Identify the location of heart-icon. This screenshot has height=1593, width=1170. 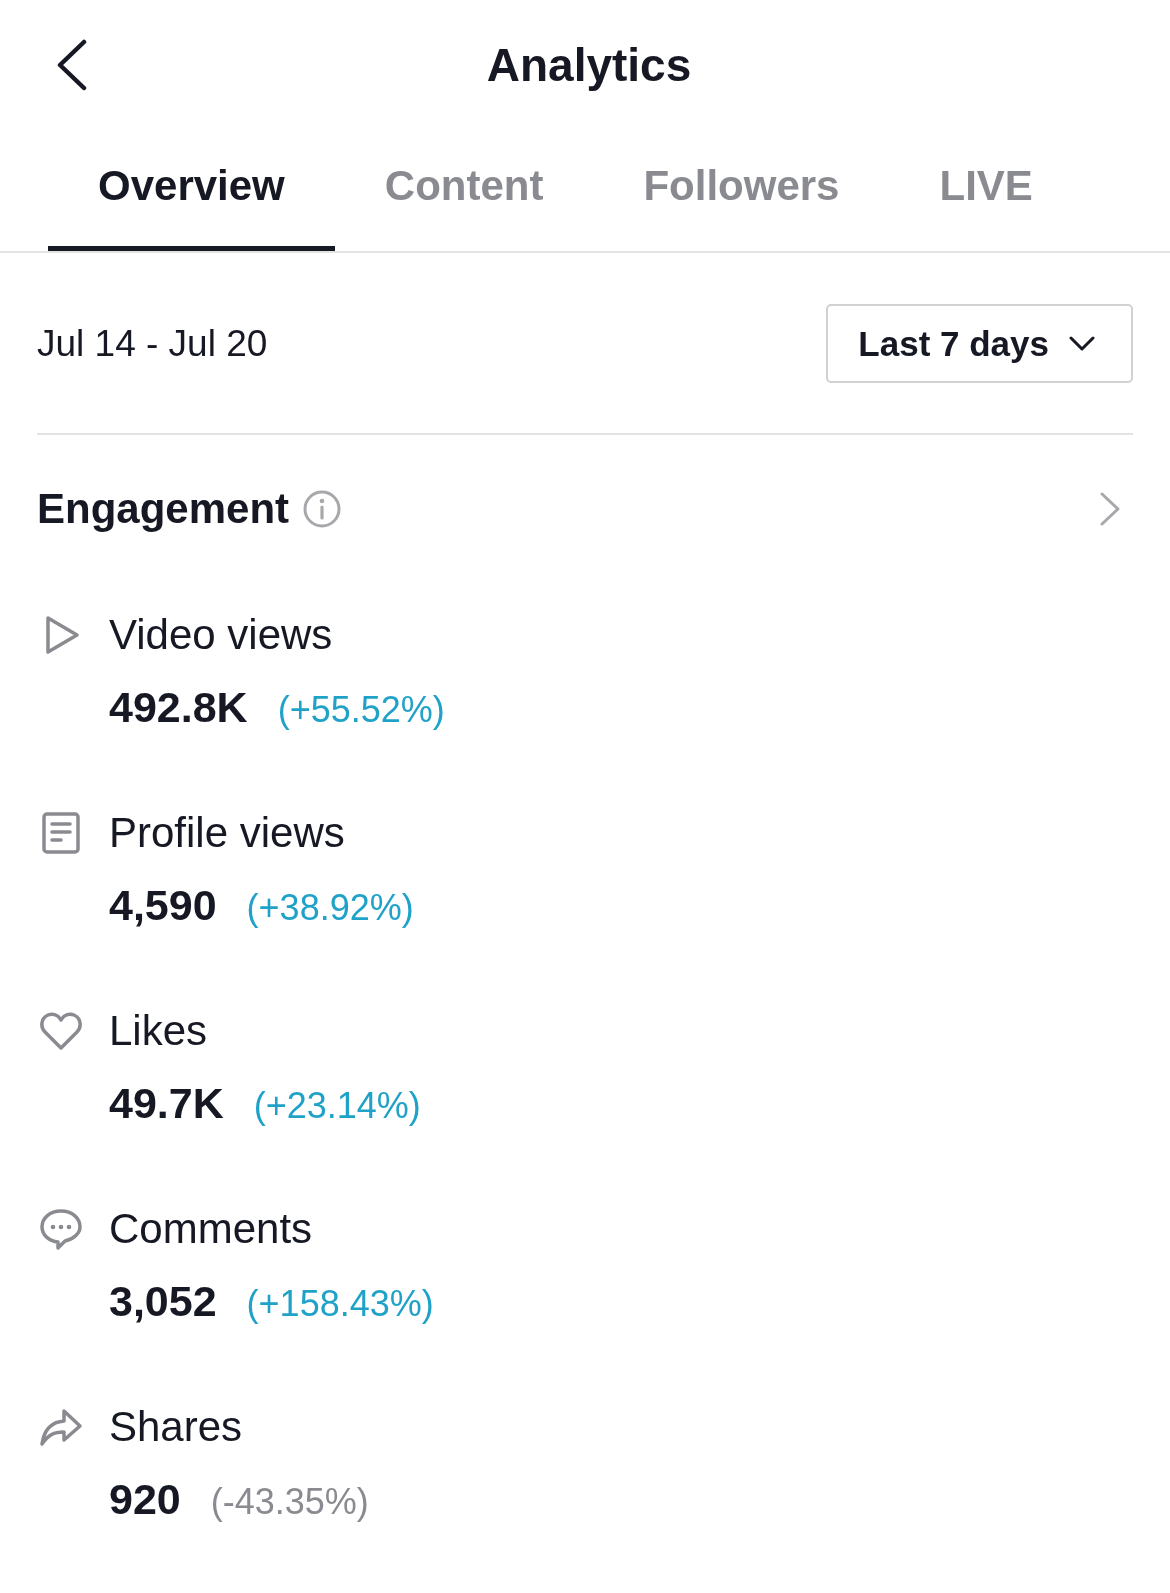
(61, 1031).